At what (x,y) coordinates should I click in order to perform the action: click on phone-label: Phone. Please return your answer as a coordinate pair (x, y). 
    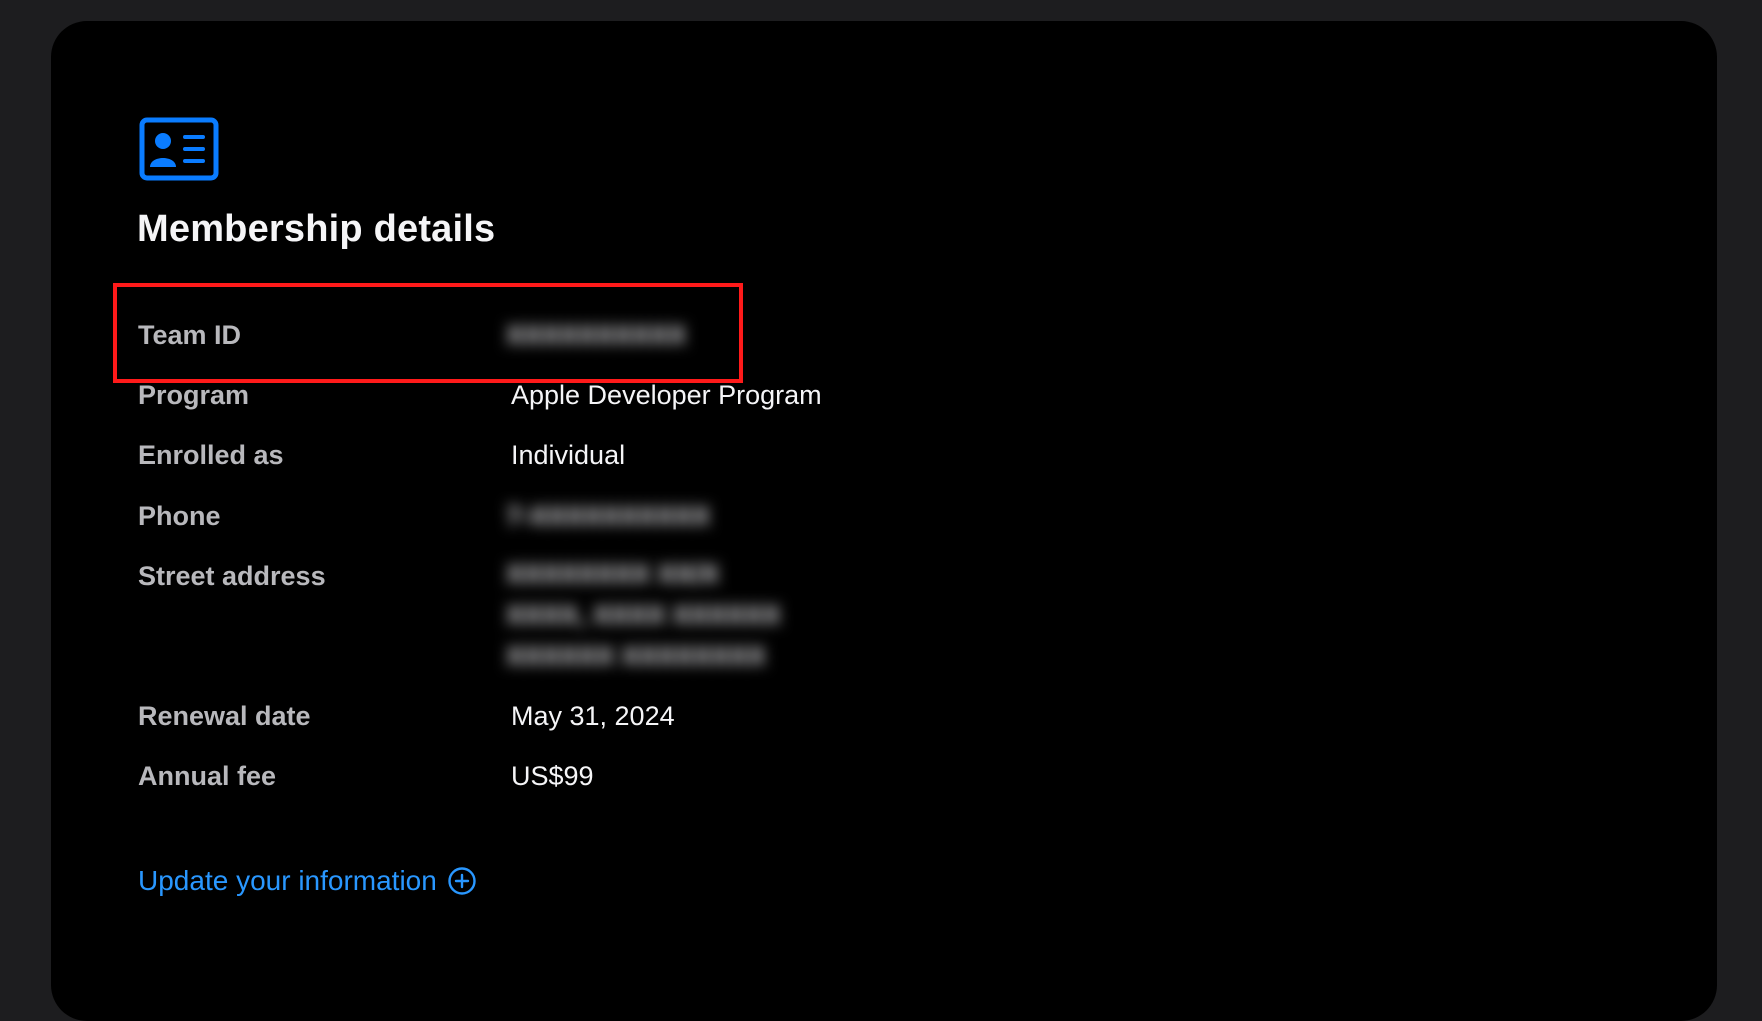
    Looking at the image, I should click on (179, 516).